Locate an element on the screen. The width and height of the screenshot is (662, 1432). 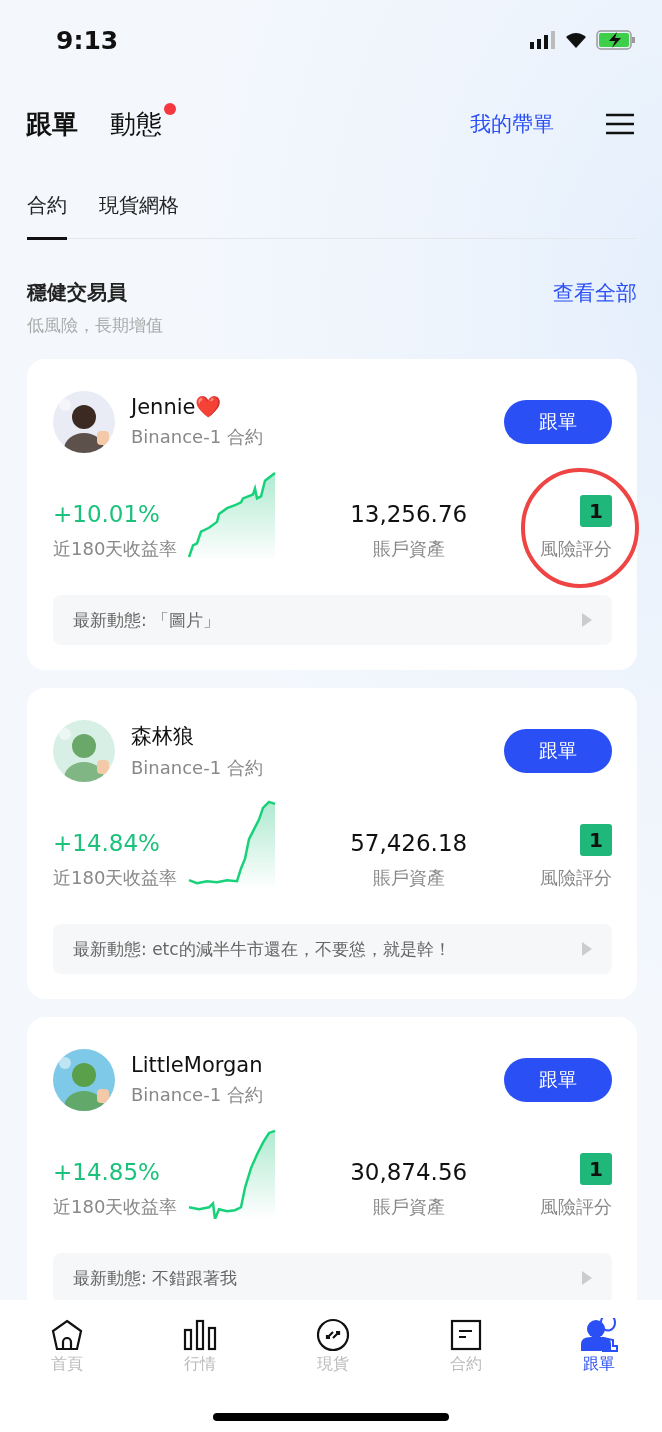
header-tab: 動態 is located at coordinates (136, 124).